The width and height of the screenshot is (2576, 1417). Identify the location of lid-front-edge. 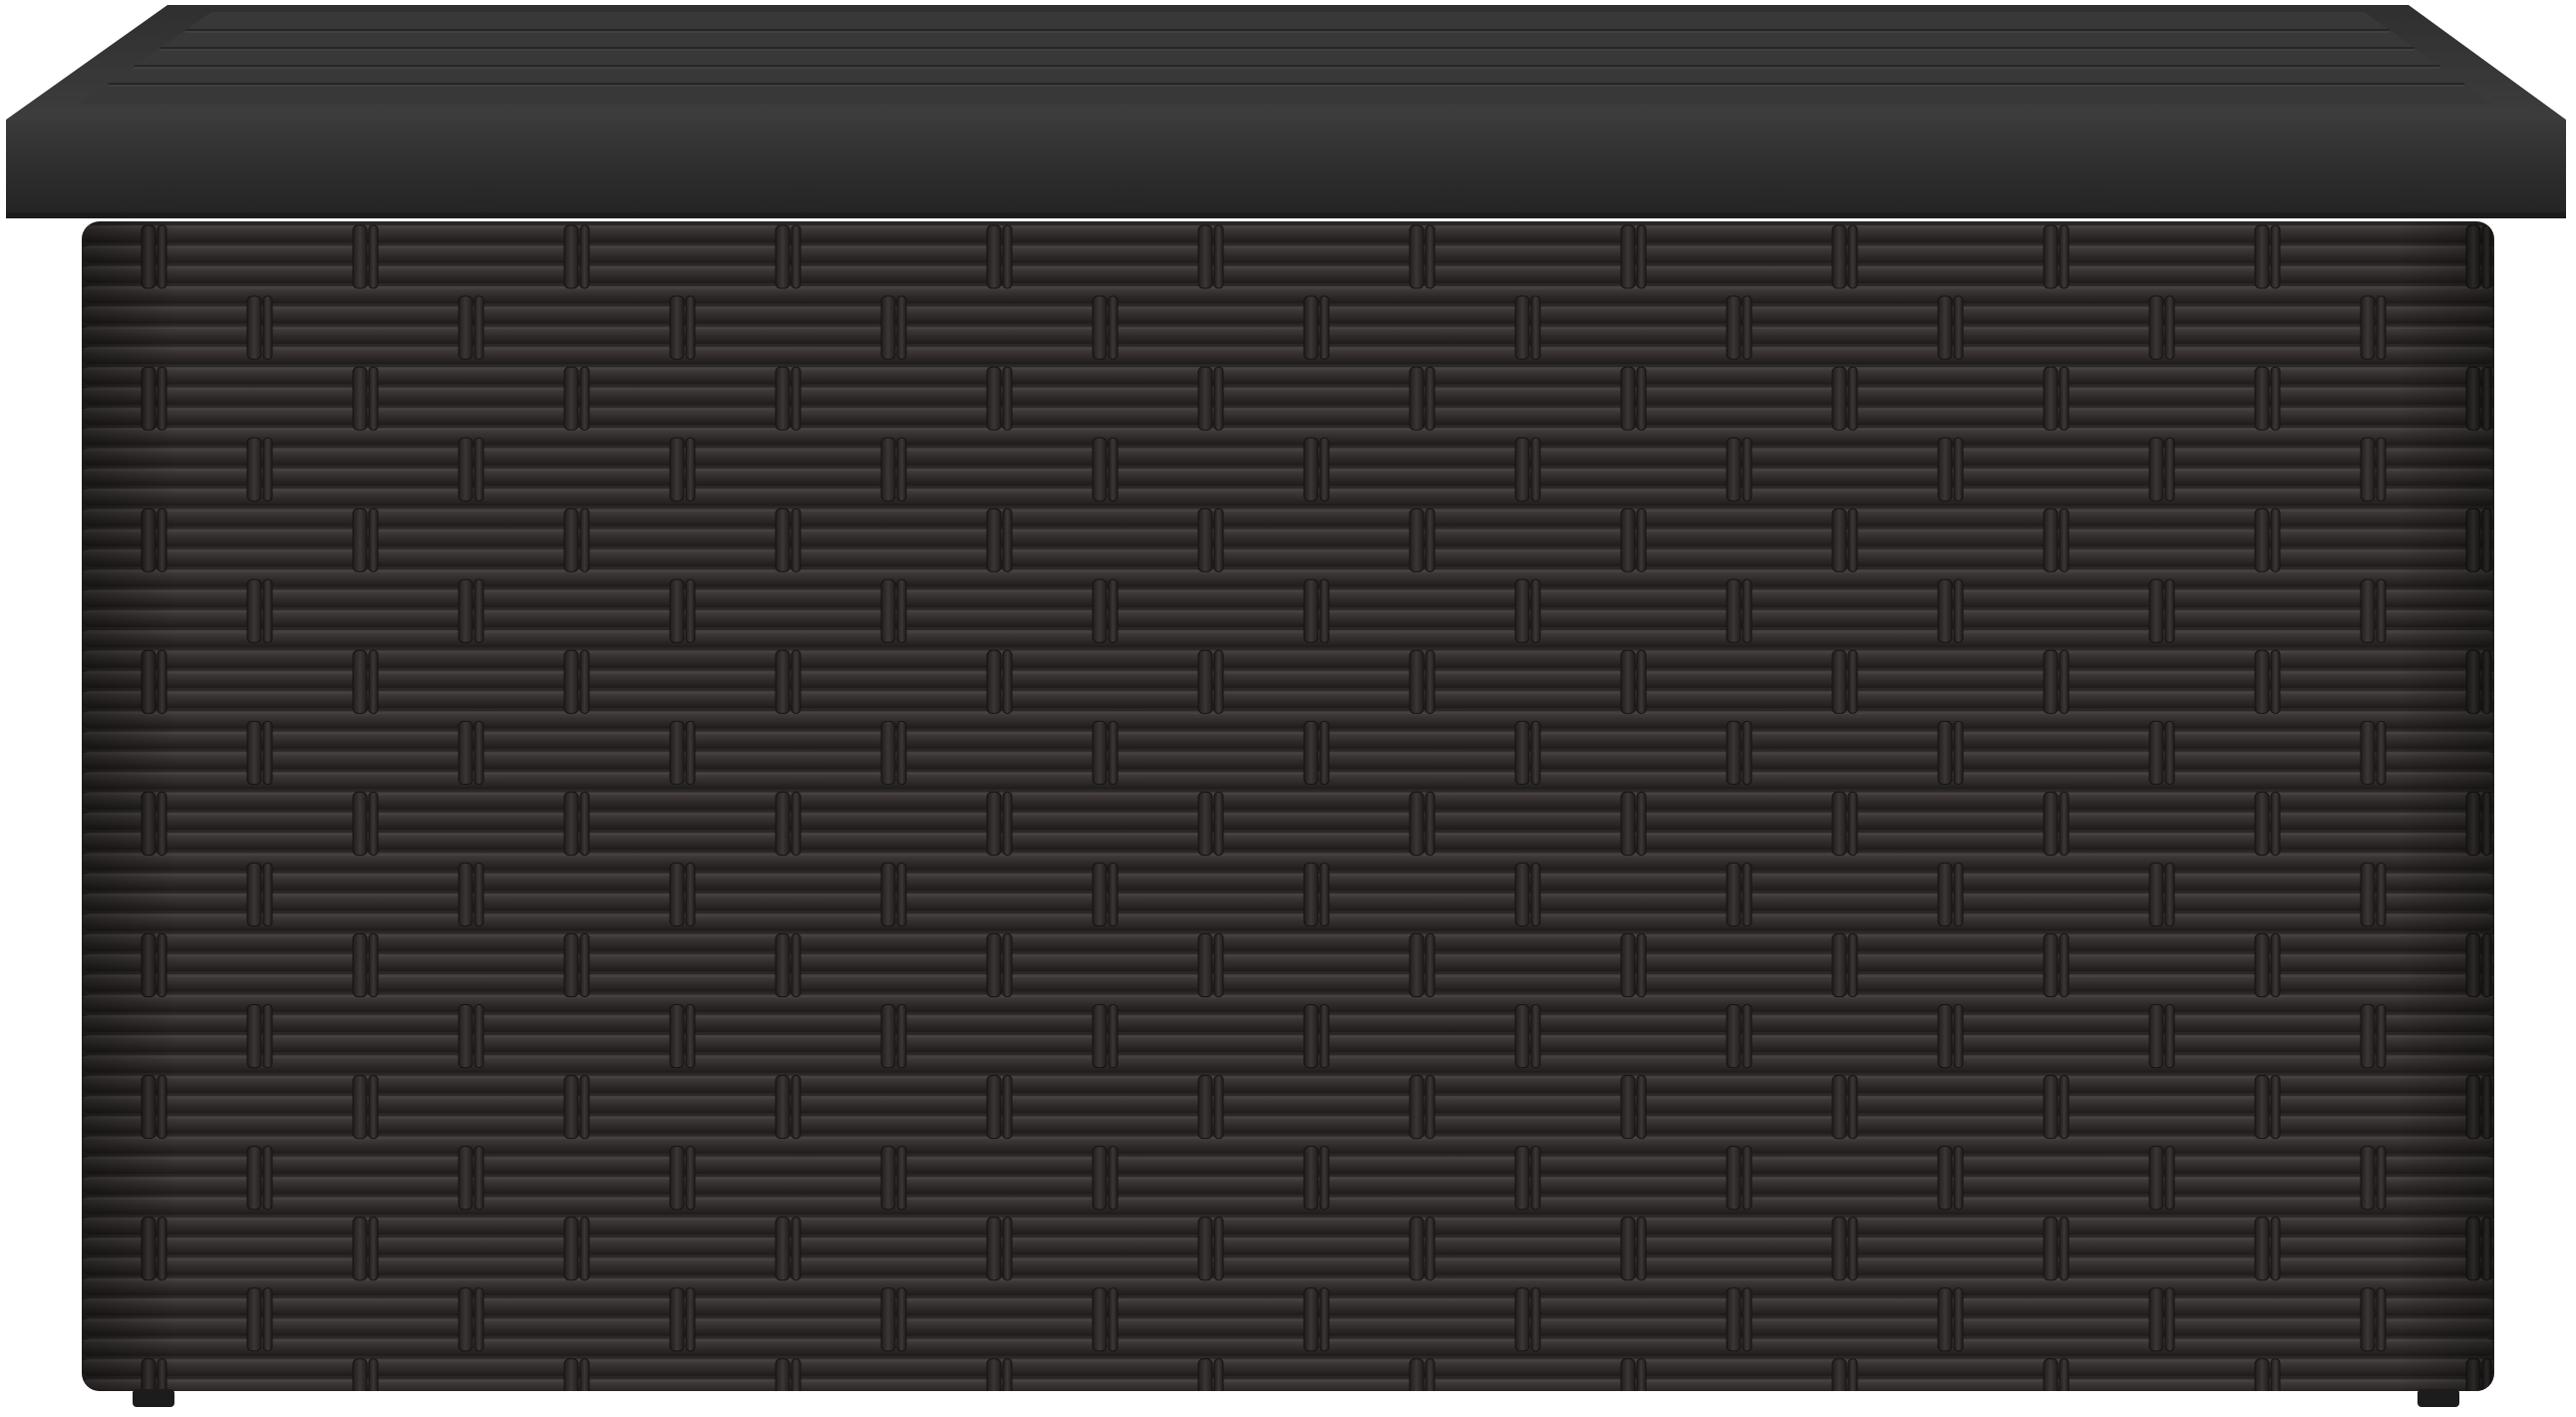
(1286, 169).